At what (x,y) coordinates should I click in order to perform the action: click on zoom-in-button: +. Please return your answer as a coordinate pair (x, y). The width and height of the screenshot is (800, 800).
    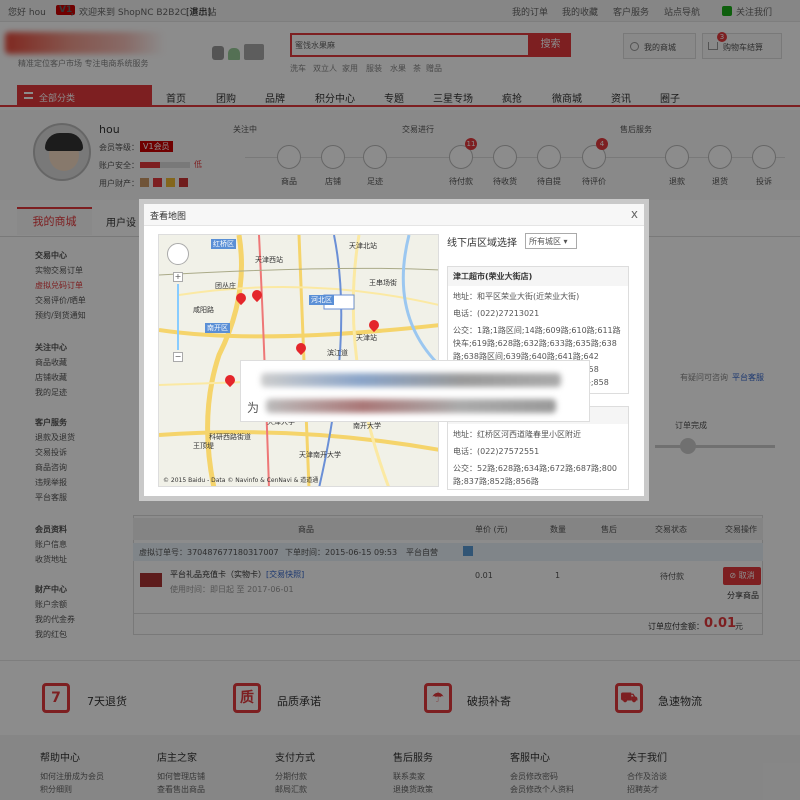
    Looking at the image, I should click on (178, 277).